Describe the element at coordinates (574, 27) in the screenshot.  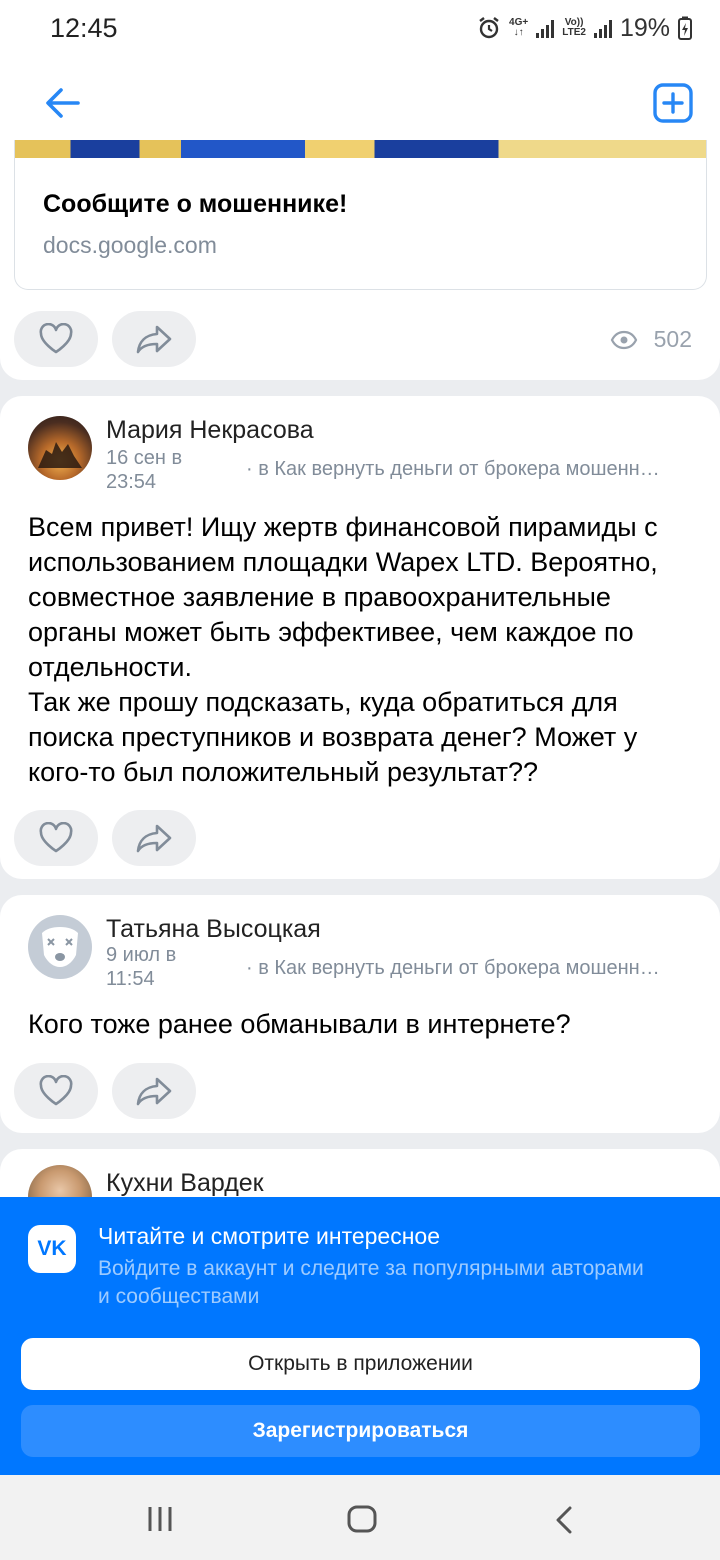
I see `volte-indicator: Vo)) LTE2` at that location.